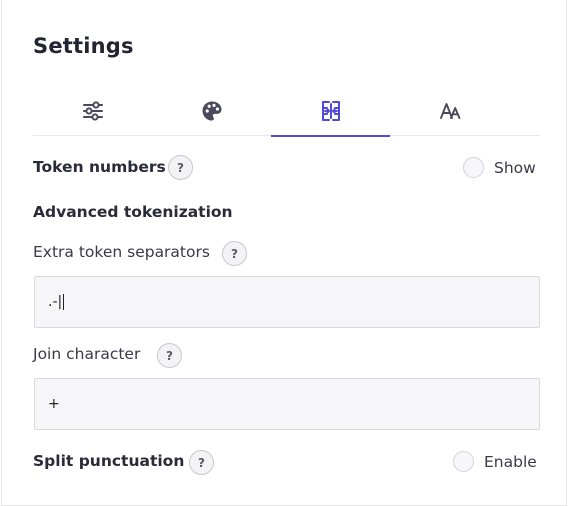 The width and height of the screenshot is (568, 506). I want to click on join-character-value: +, so click(54, 404).